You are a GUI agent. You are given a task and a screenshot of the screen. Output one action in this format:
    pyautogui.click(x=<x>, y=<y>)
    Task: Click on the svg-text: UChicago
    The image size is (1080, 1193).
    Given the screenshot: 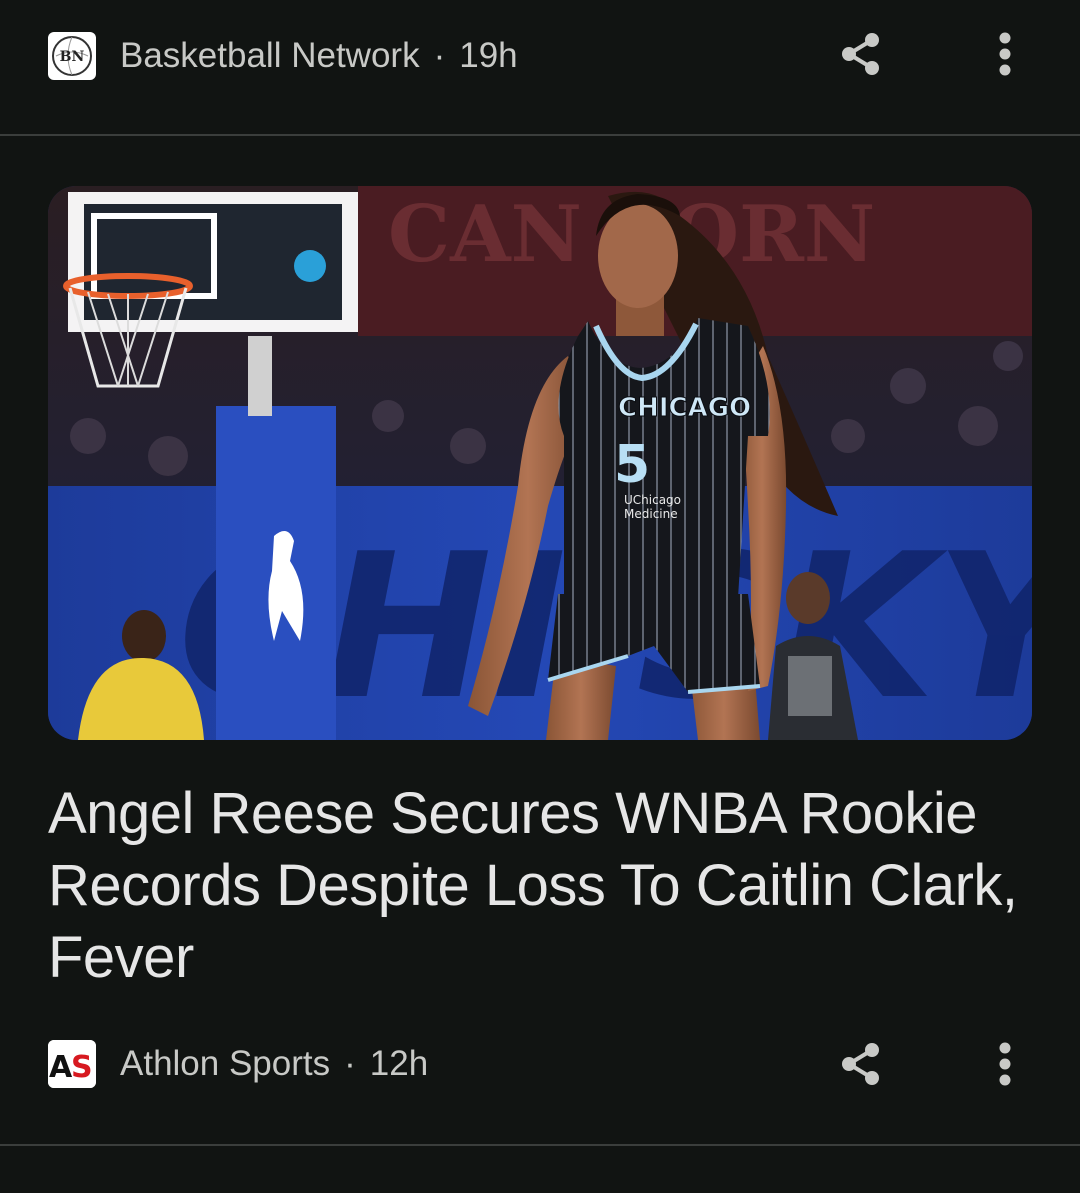 What is the action you would take?
    pyautogui.click(x=652, y=500)
    